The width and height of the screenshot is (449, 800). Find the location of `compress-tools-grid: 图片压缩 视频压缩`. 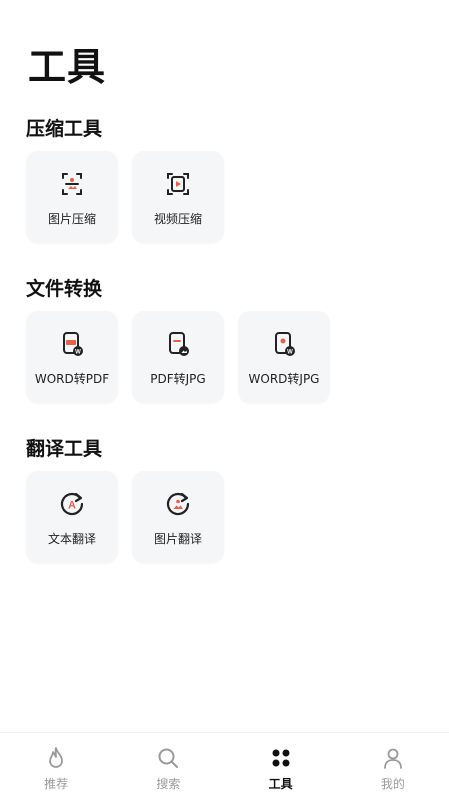

compress-tools-grid: 图片压缩 视频压缩 is located at coordinates (132, 197).